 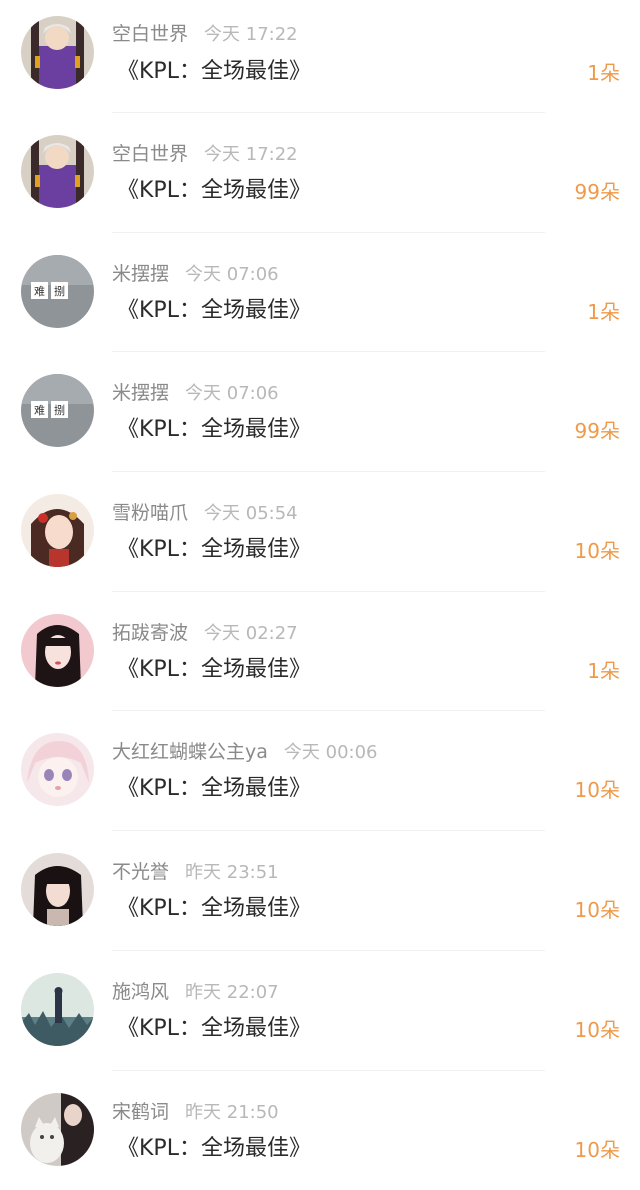 I want to click on timestamp: 今天 02:27, so click(x=251, y=633).